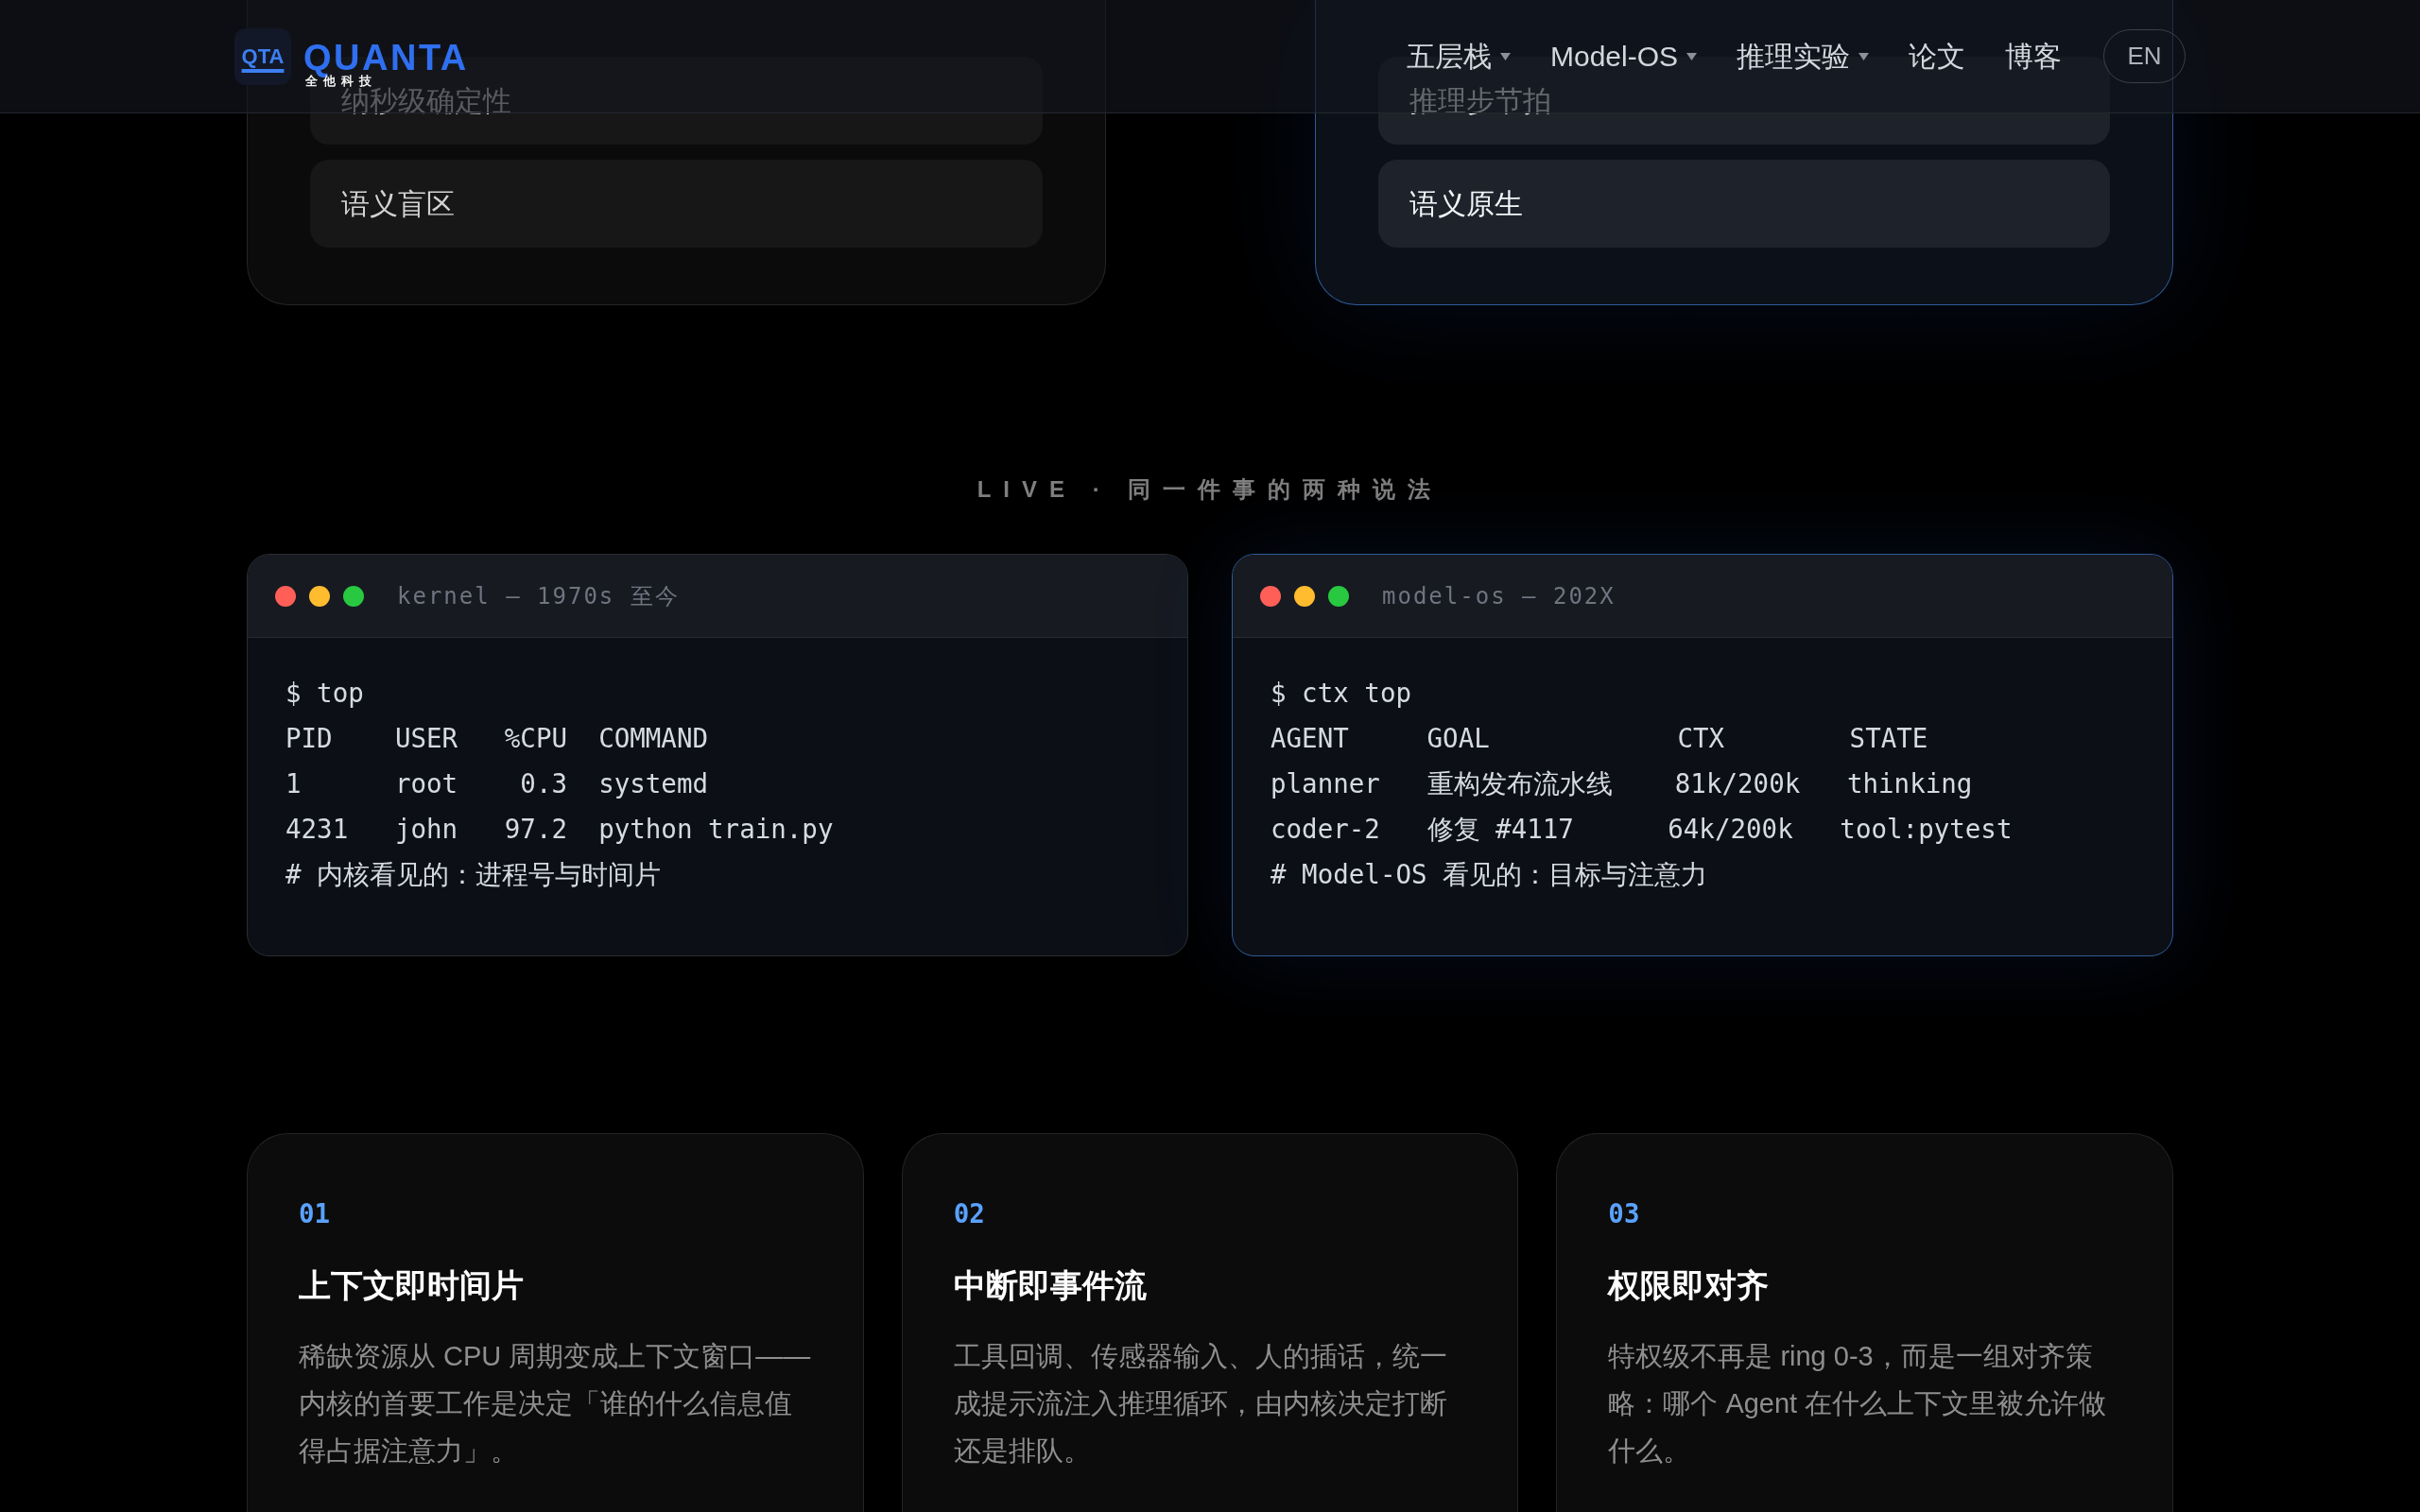 Image resolution: width=2420 pixels, height=1512 pixels. Describe the element at coordinates (969, 1213) in the screenshot. I see `card-number: 02` at that location.